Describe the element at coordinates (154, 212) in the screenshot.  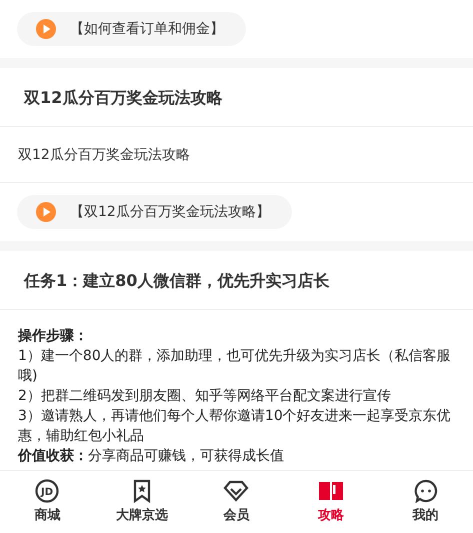
I see `video-link: 【双12瓜分百万奖金玩法攻略】` at that location.